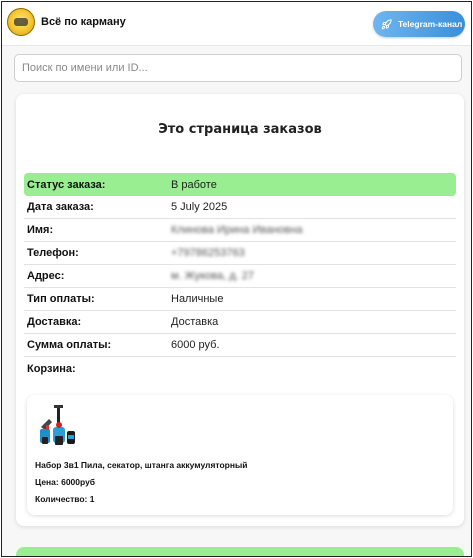 This screenshot has height=558, width=473. Describe the element at coordinates (237, 230) in the screenshot. I see `name-value: Клинова Ирина Ивановна` at that location.